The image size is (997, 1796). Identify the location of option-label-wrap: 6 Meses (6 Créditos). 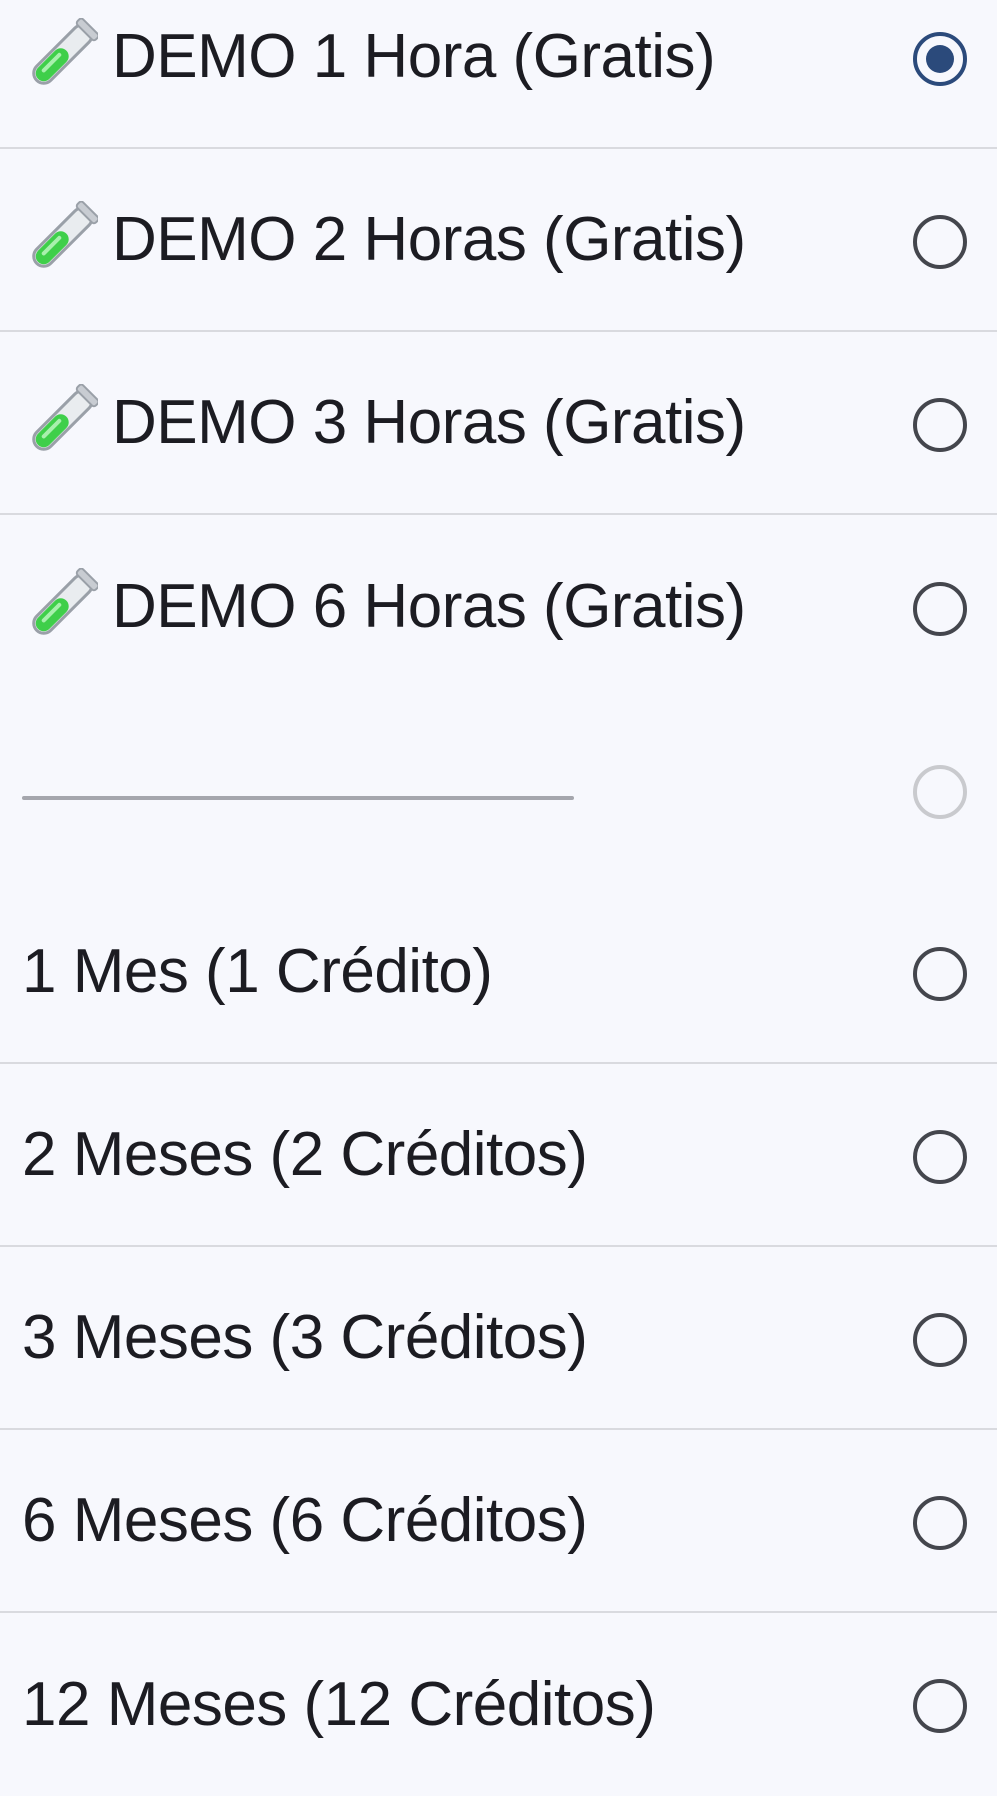
(305, 1520).